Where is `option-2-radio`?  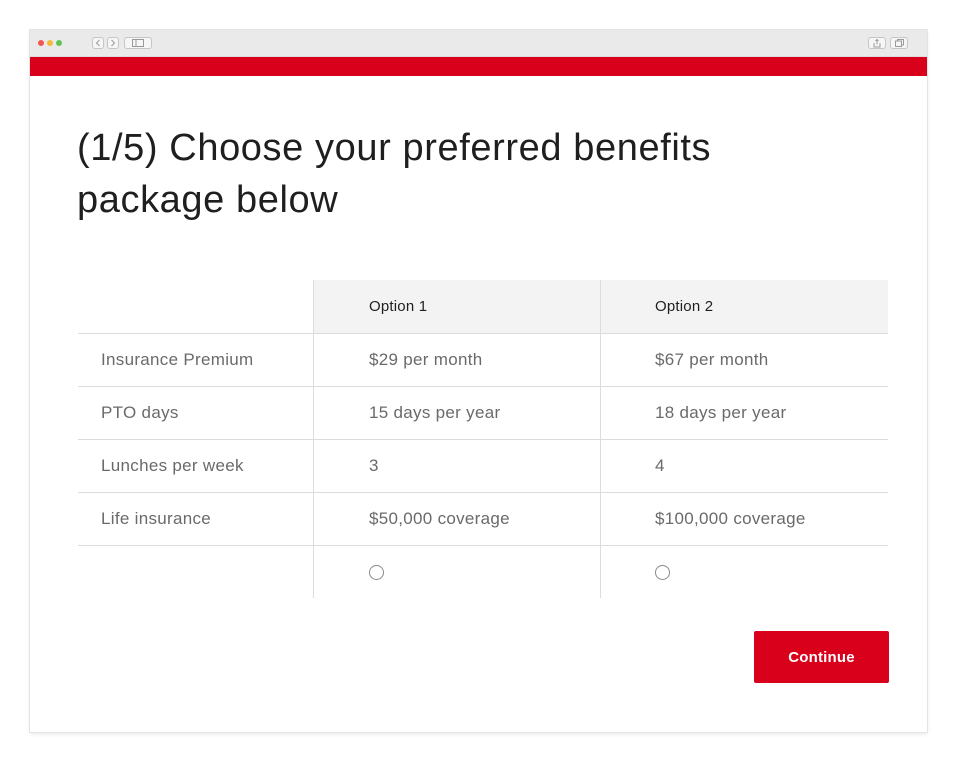
option-2-radio is located at coordinates (662, 572).